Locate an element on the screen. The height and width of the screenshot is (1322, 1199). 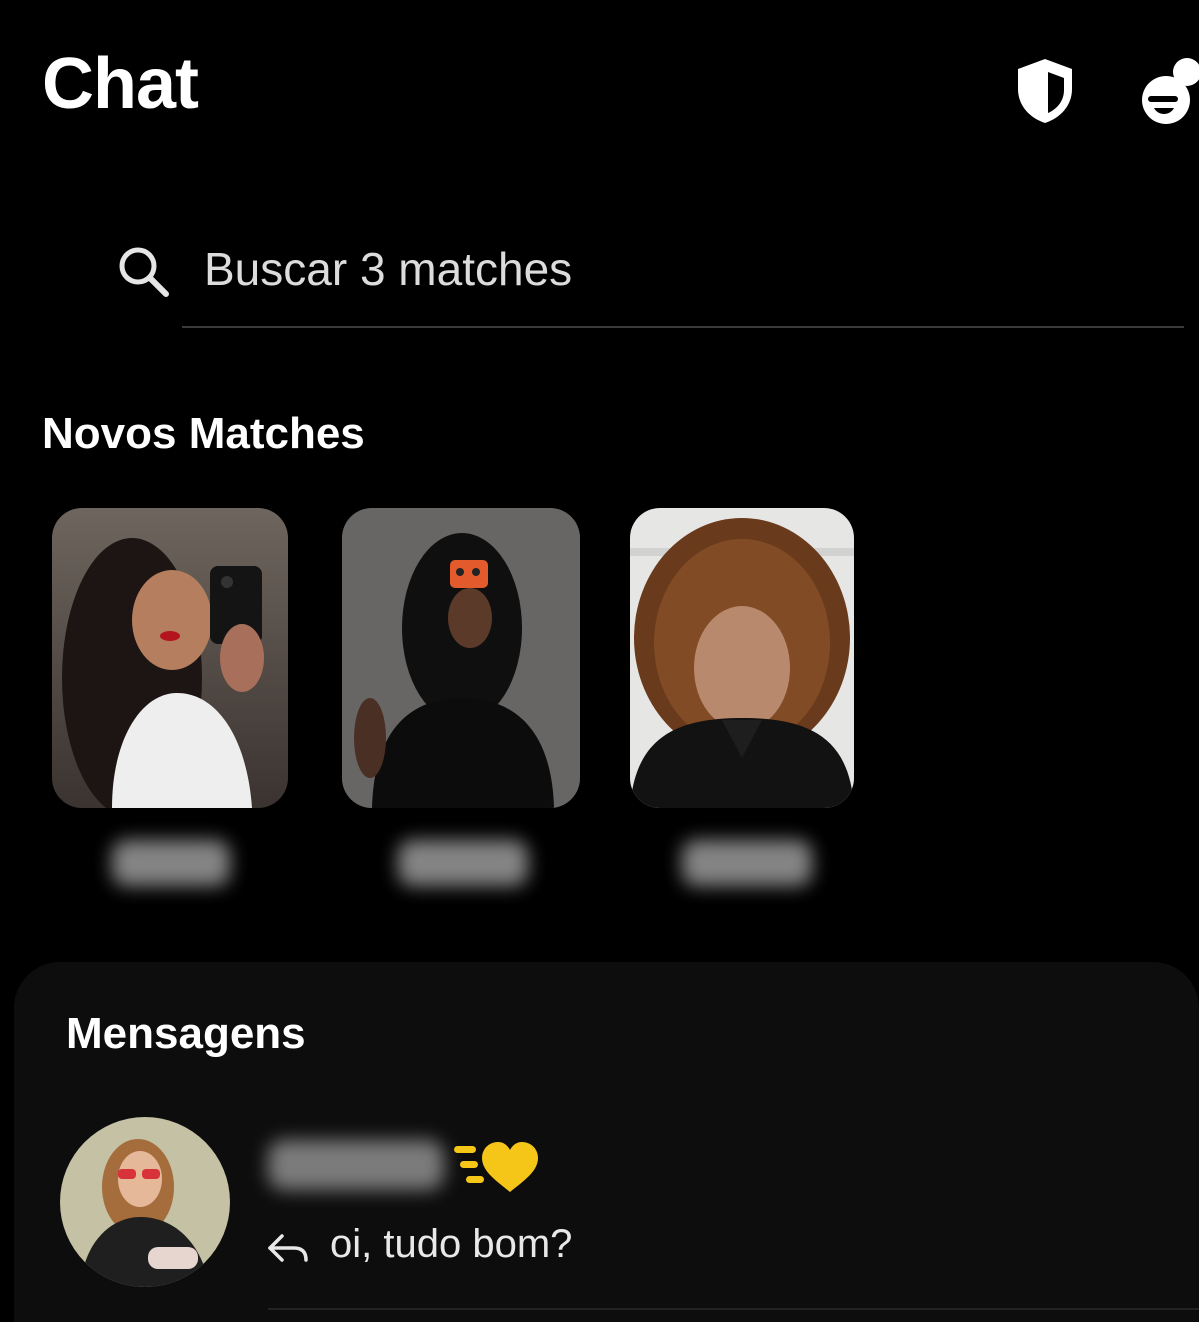
reply-arrow-icon is located at coordinates (288, 1248).